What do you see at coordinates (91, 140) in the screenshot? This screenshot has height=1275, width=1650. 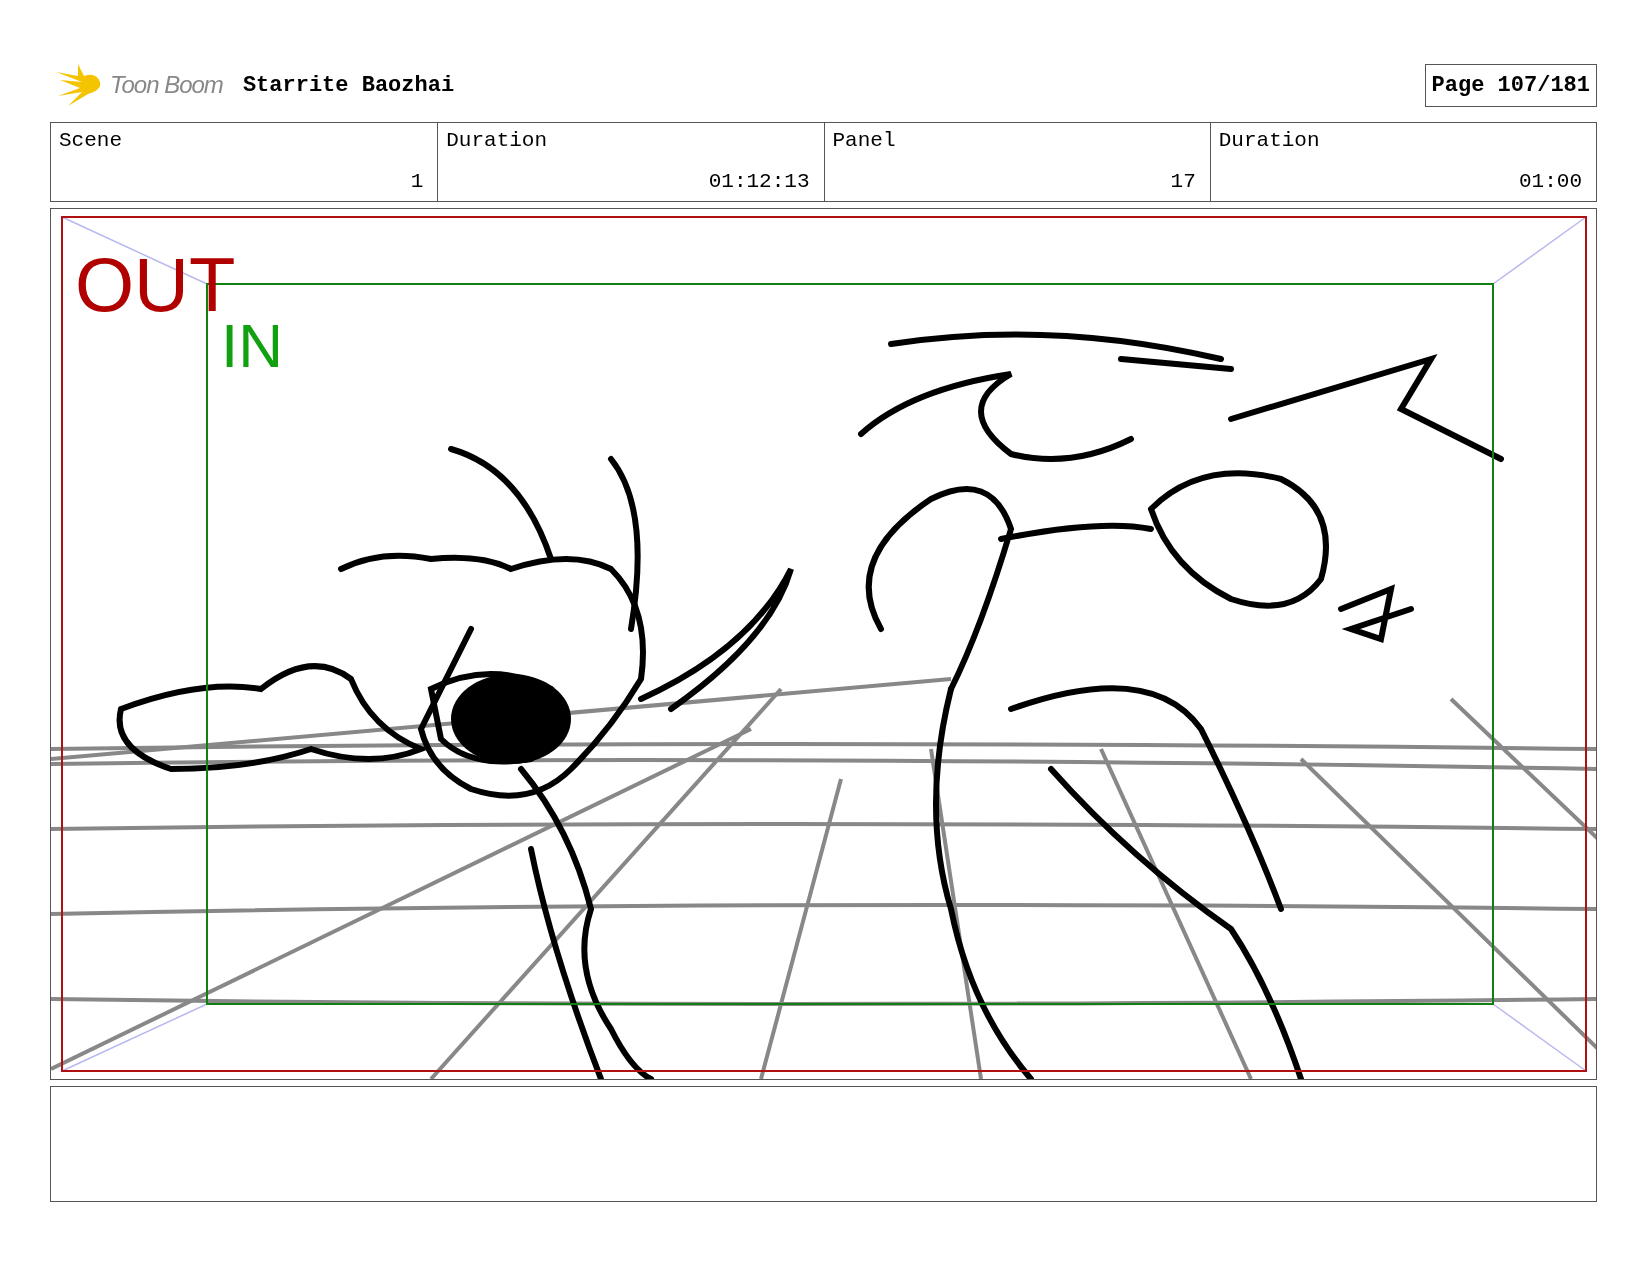 I see `field-label: Scene` at bounding box center [91, 140].